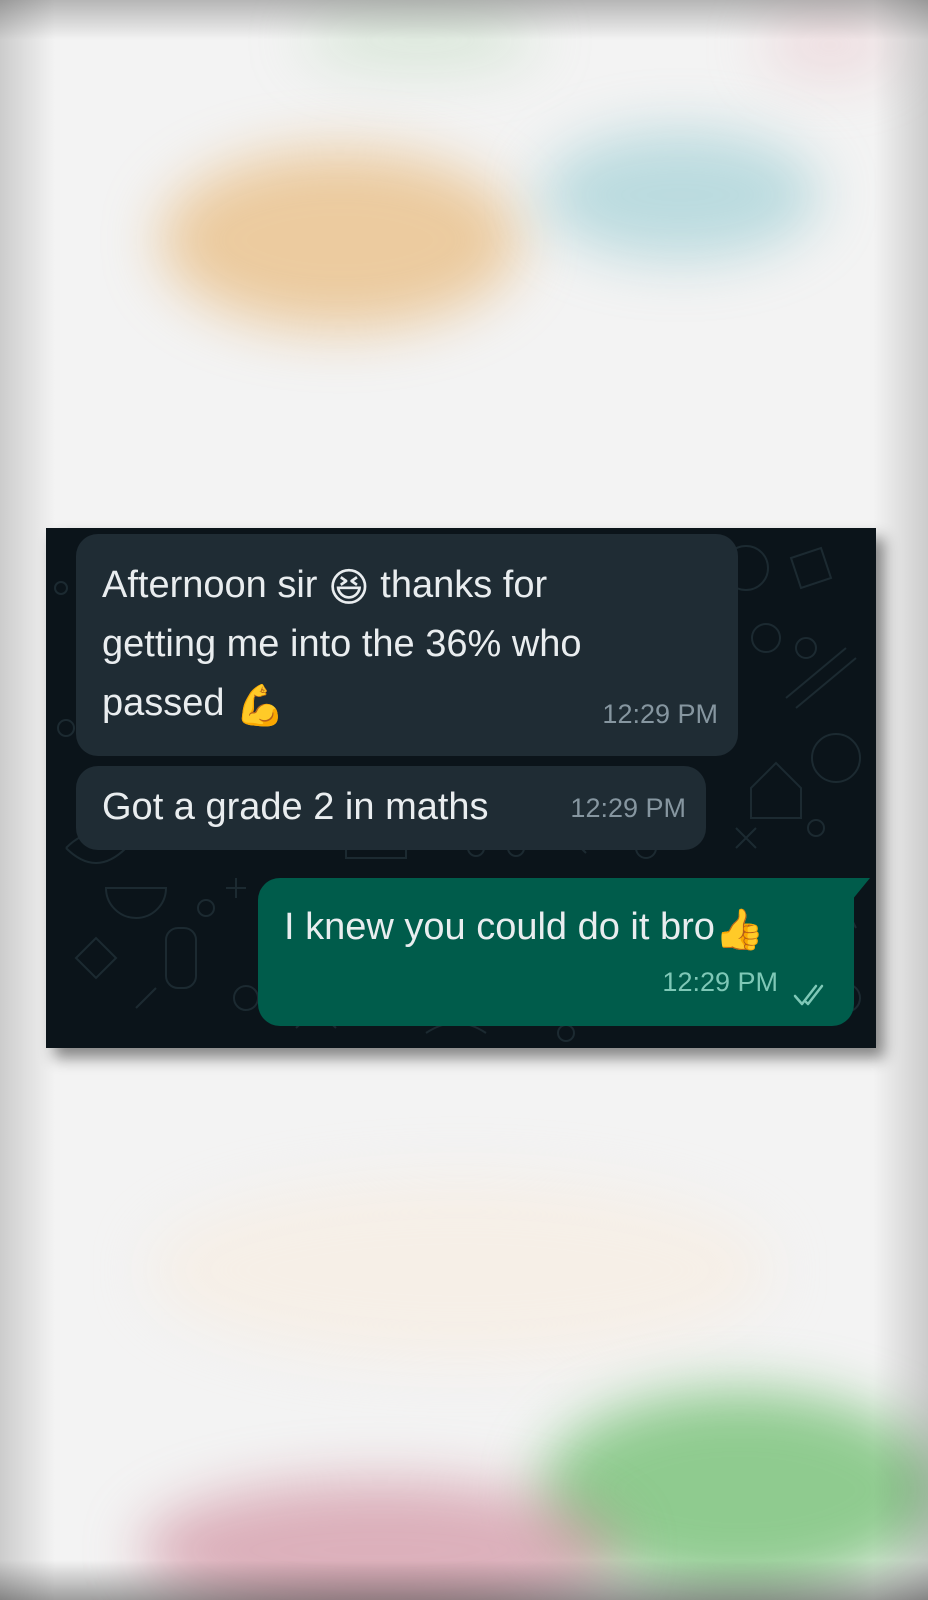 The image size is (928, 1600). I want to click on message-text: Got a grade 2 in maths, so click(295, 807).